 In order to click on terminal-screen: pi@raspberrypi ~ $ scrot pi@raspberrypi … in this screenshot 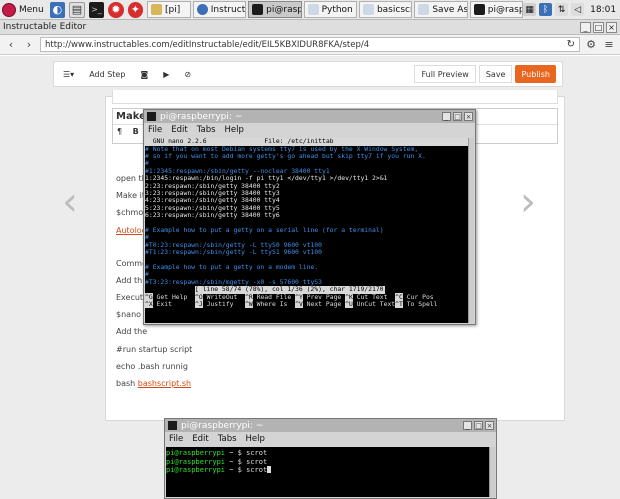, I will do `click(330, 472)`.